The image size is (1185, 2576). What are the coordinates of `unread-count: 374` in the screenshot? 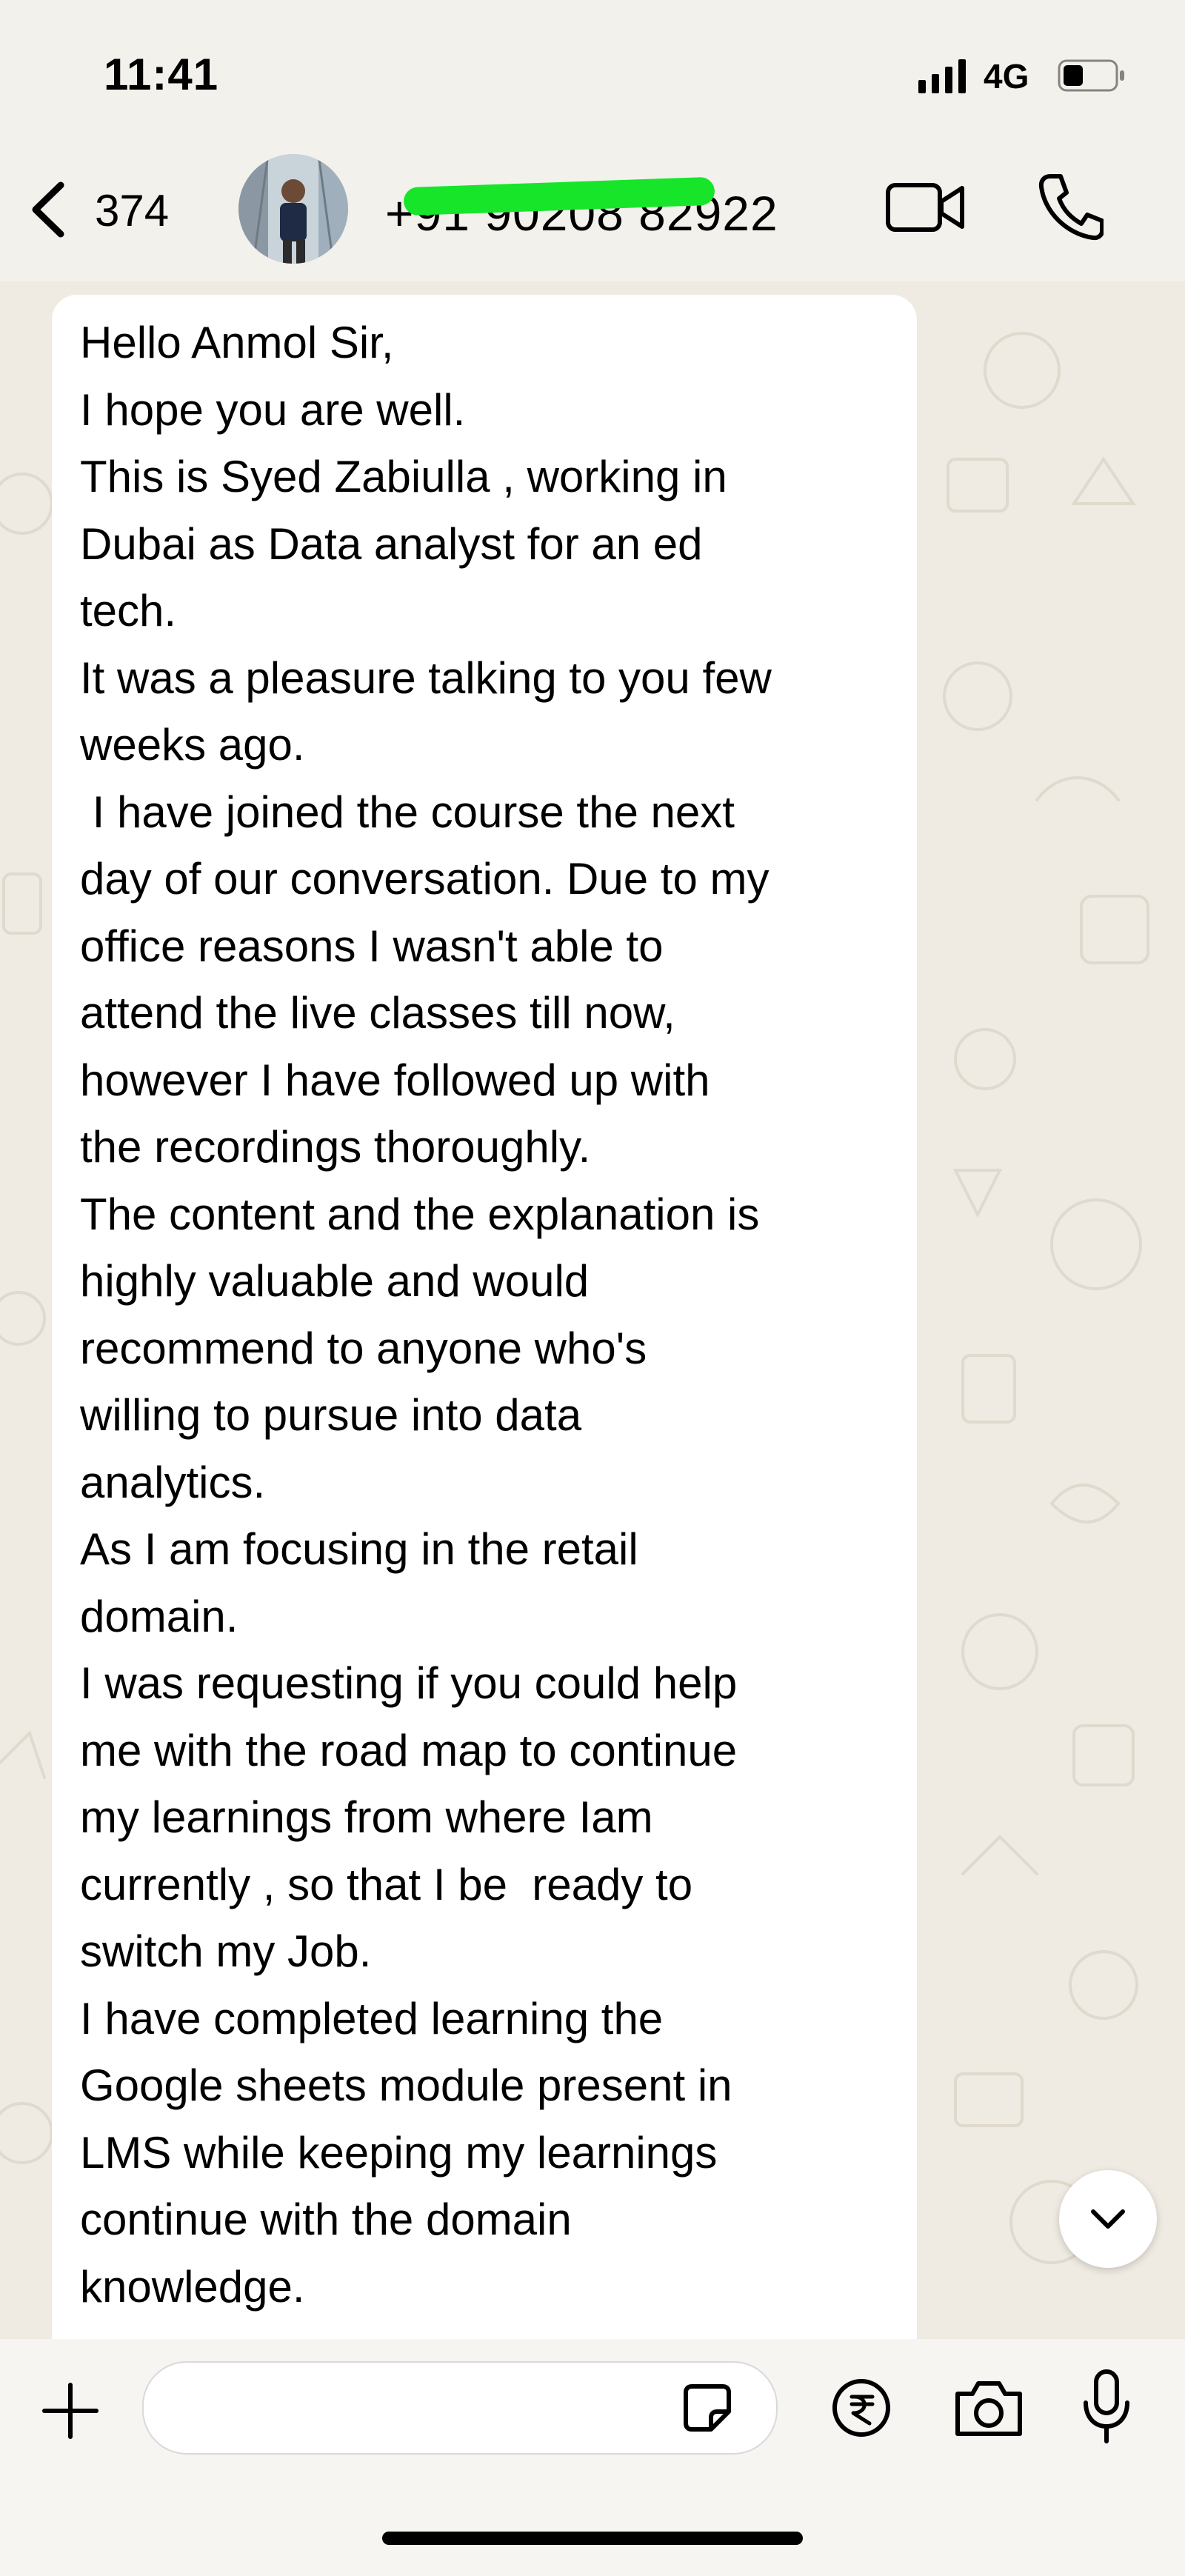 It's located at (132, 210).